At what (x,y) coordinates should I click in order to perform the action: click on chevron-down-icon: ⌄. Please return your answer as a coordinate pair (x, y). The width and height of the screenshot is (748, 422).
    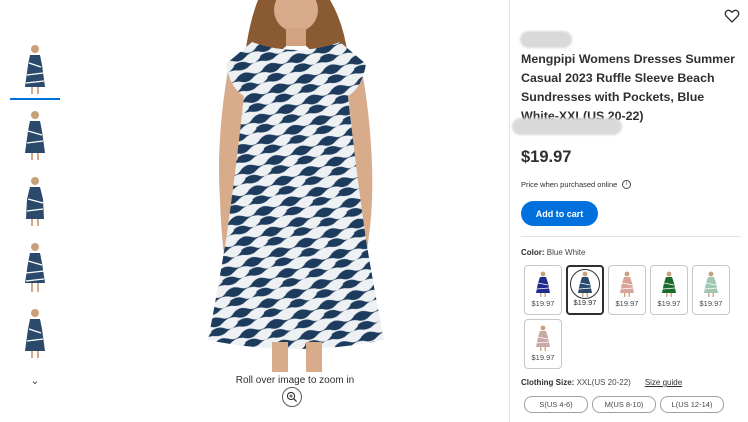
    Looking at the image, I should click on (35, 381).